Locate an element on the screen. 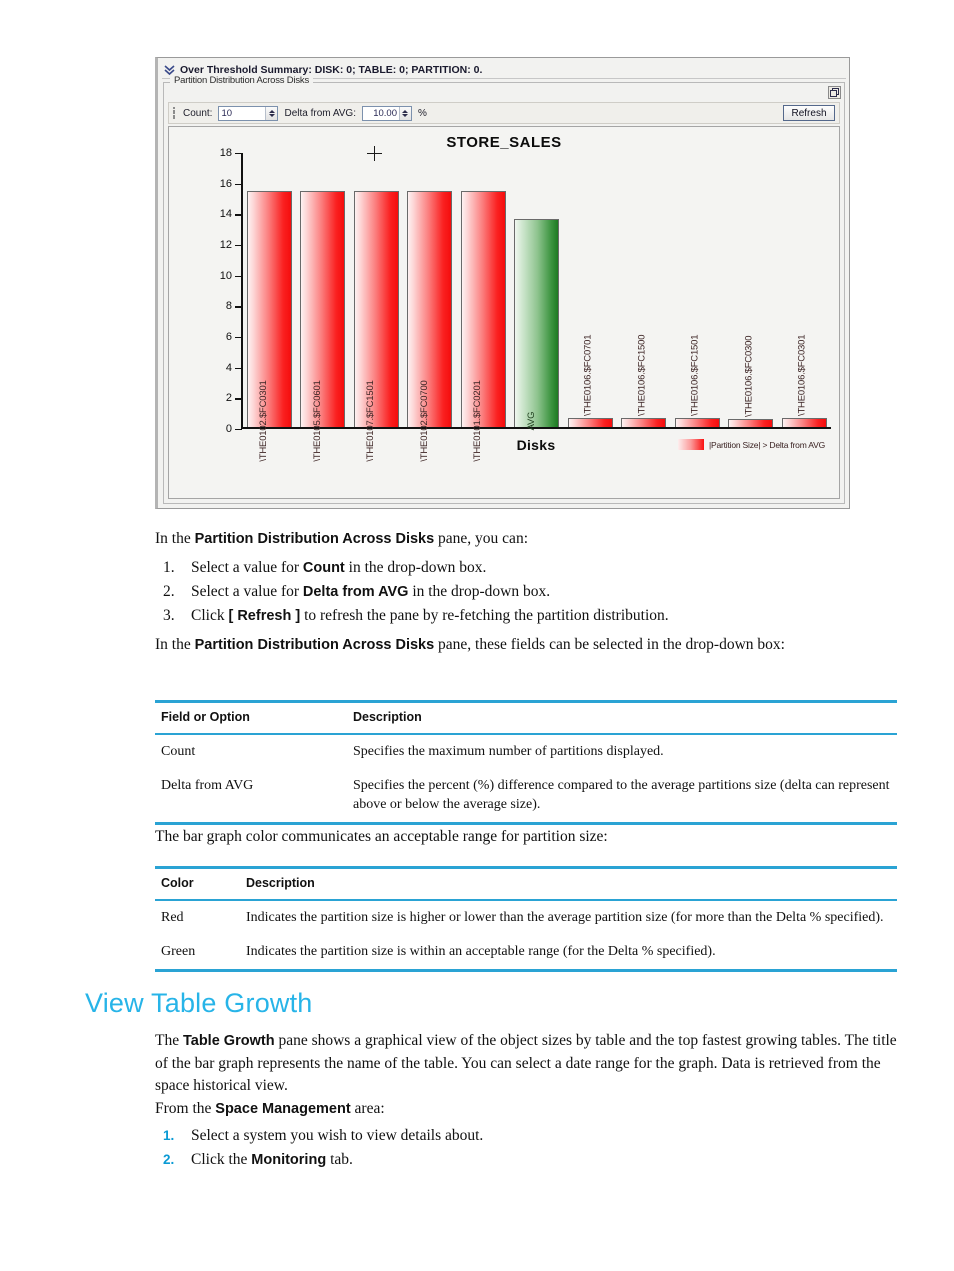 Image resolution: width=954 pixels, height=1271 pixels. intro-1-bold: Partition Distribution Across Disks is located at coordinates (314, 539).